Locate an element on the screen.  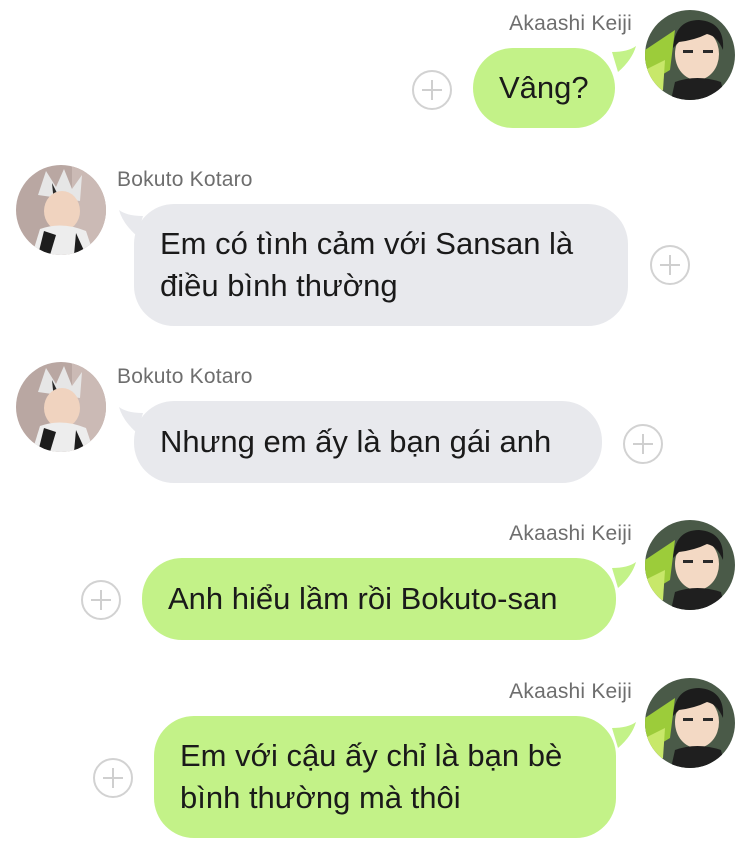
message-bubble: Nhưng em ấy là bạn gái anh is located at coordinates (368, 442).